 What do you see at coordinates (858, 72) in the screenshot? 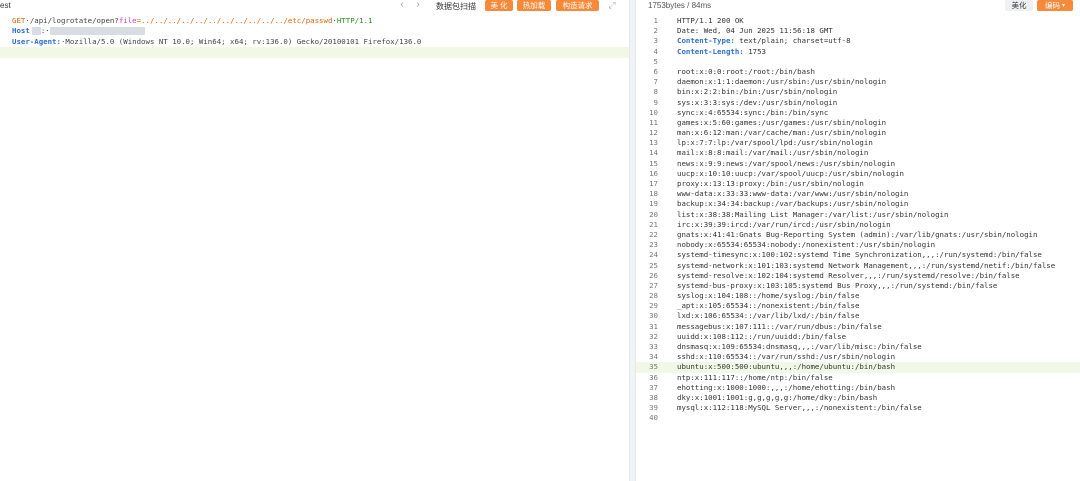
I see `response-line: 6 root:x:0:0:root:/root:/bin/bash` at bounding box center [858, 72].